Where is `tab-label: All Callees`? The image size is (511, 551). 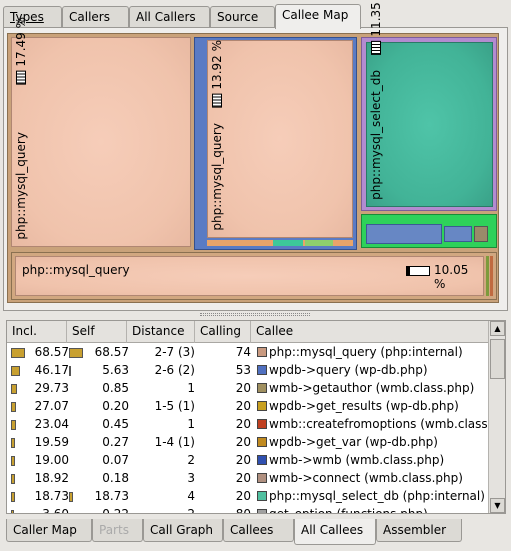 tab-label: All Callees is located at coordinates (332, 530).